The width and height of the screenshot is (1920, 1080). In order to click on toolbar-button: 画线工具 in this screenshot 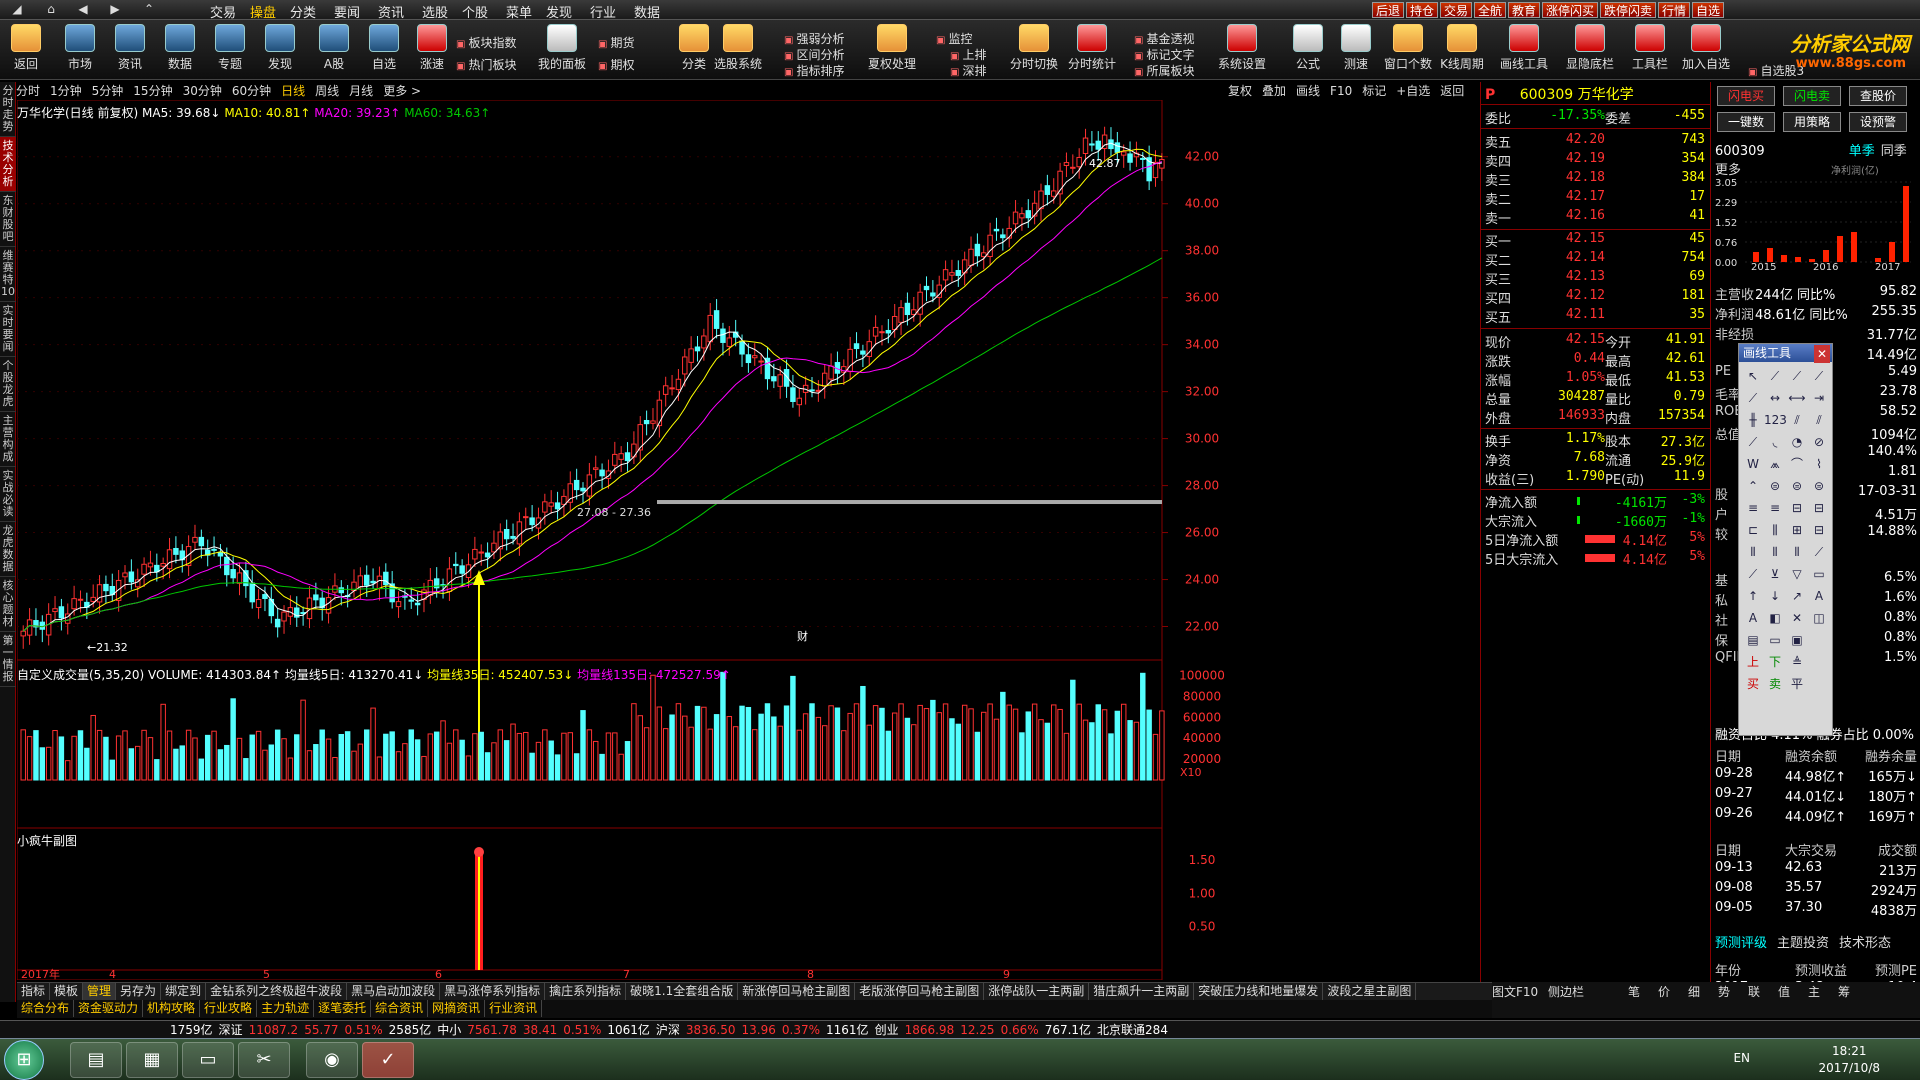, I will do `click(1524, 48)`.